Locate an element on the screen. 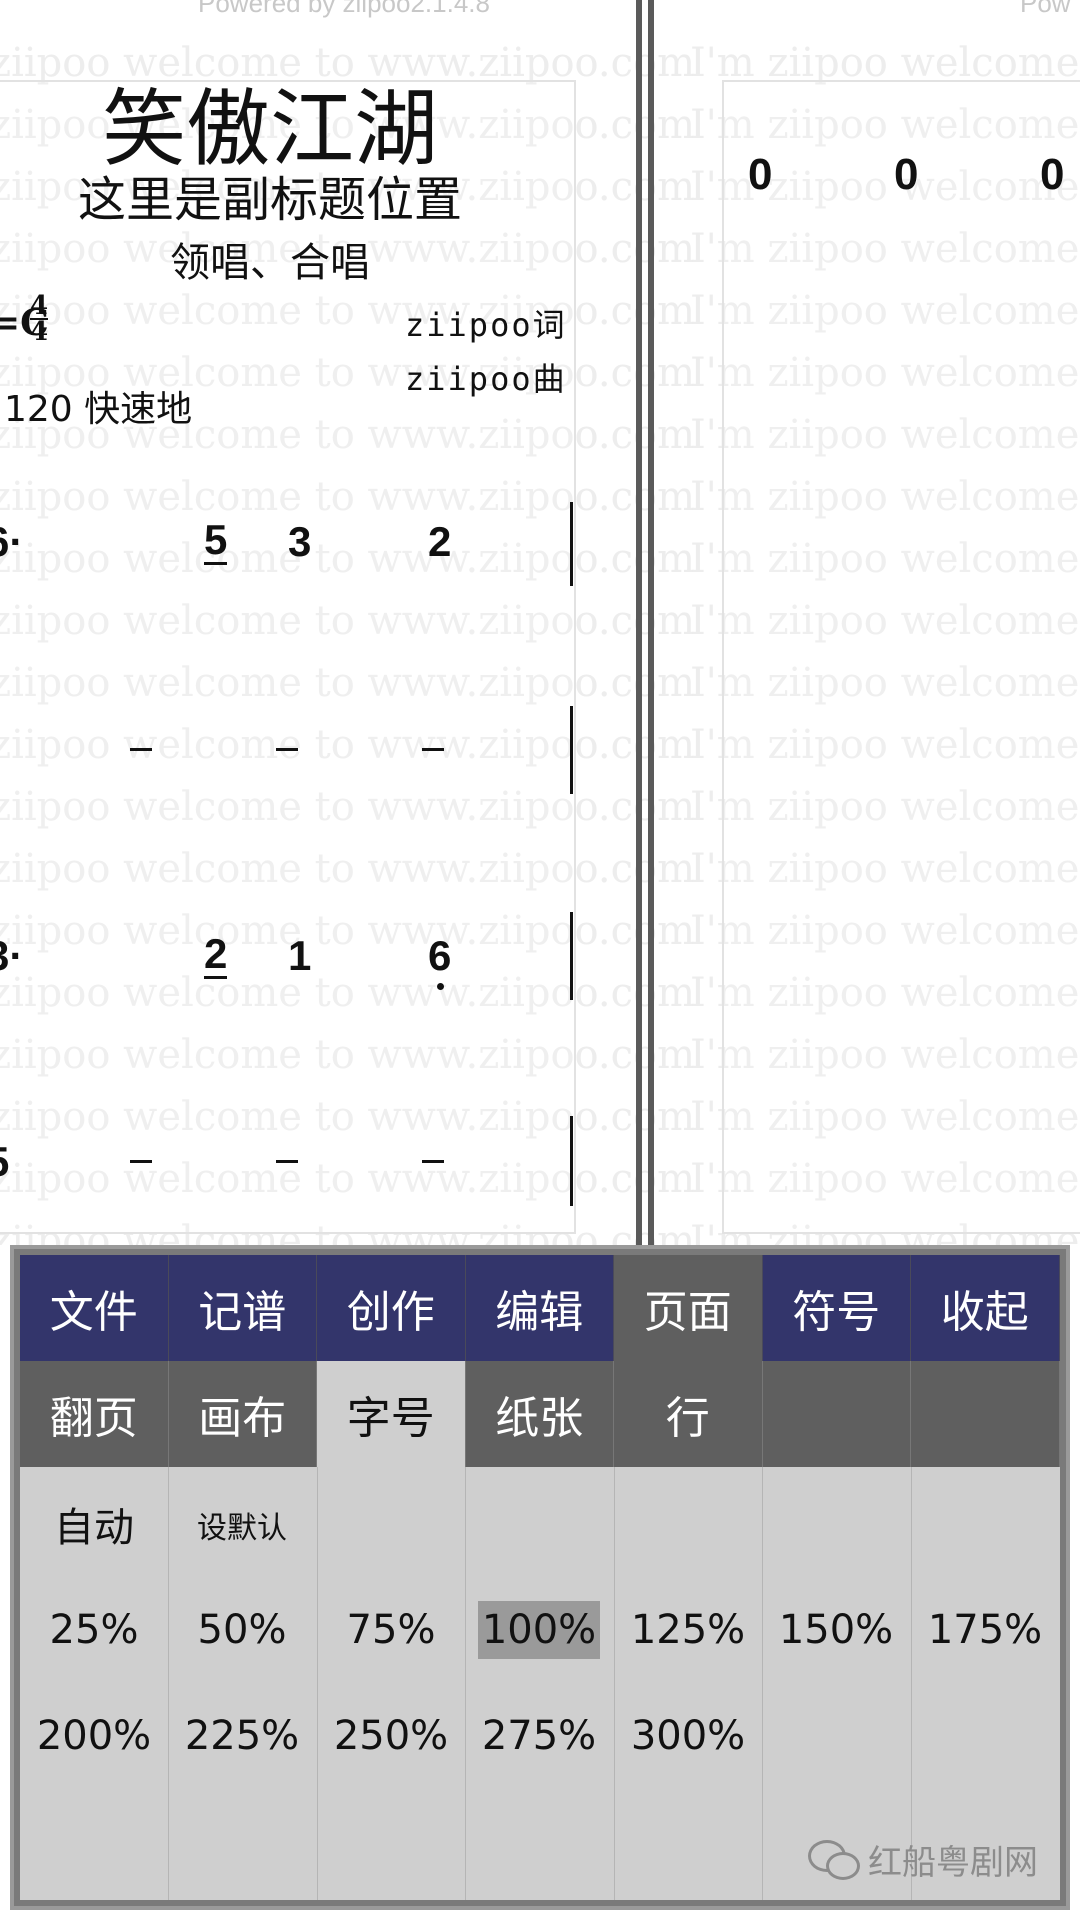  lyricist-label: ziipoo词 is located at coordinates (486, 323).